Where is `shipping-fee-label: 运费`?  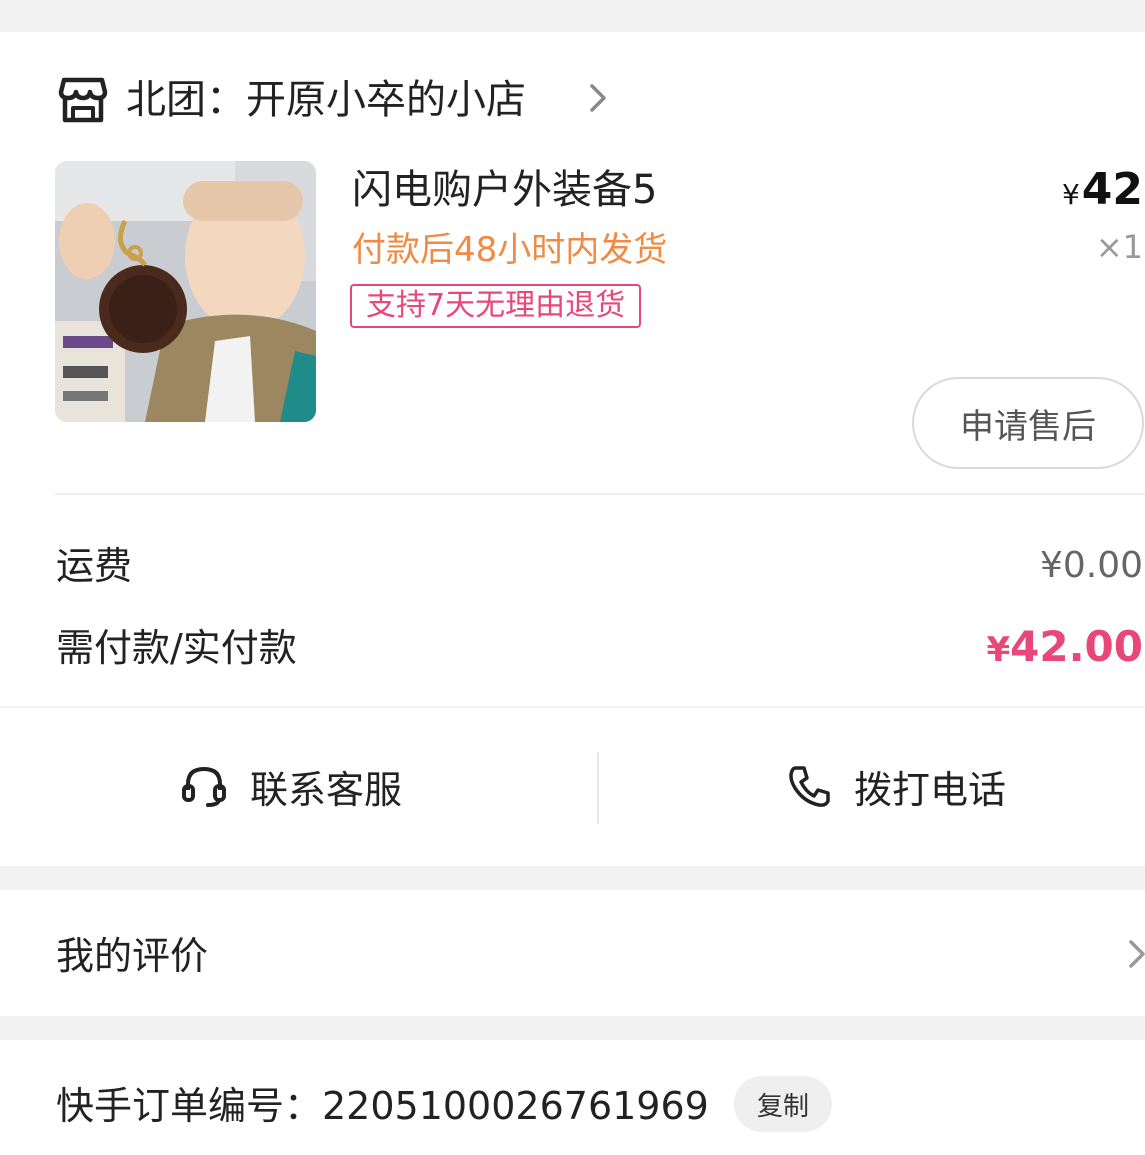 shipping-fee-label: 运费 is located at coordinates (94, 566).